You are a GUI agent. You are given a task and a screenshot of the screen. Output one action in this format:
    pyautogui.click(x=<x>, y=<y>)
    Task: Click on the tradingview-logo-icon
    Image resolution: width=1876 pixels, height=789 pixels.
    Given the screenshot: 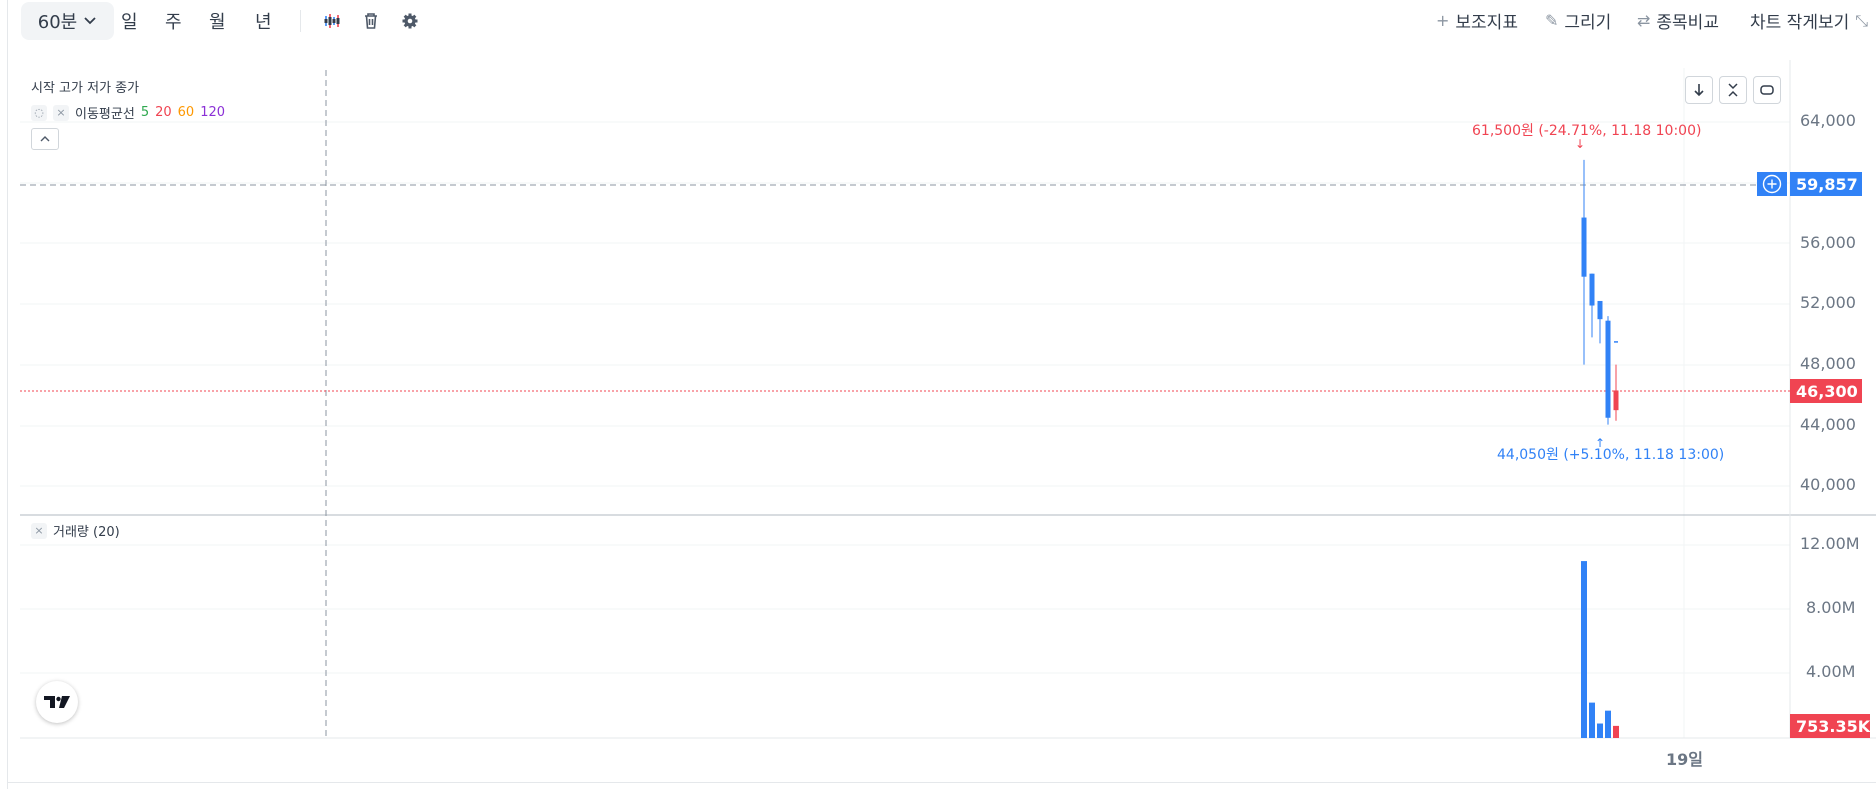 What is the action you would take?
    pyautogui.click(x=57, y=702)
    